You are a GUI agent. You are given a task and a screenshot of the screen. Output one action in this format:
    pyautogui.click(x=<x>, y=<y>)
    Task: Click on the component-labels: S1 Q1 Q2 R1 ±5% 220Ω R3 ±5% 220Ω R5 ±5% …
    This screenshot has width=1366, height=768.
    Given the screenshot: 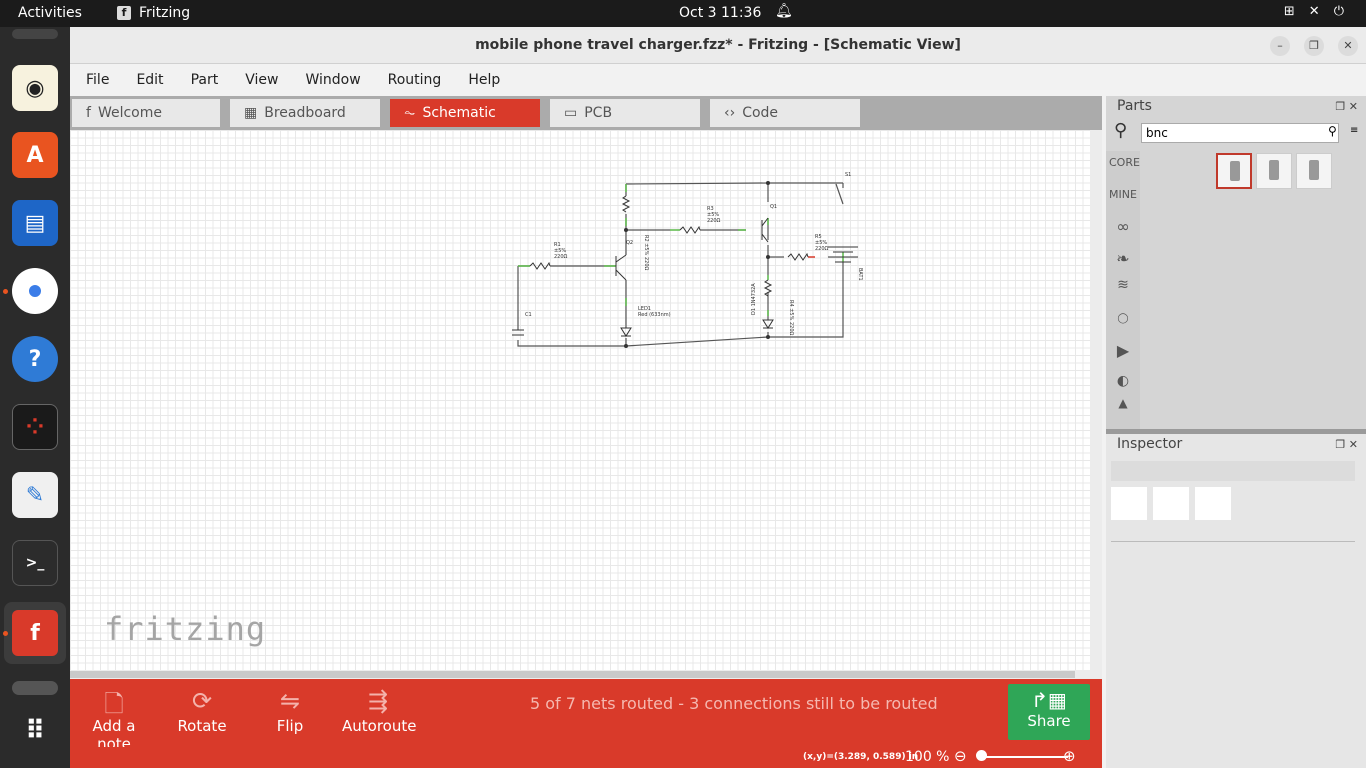 What is the action you would take?
    pyautogui.click(x=694, y=253)
    